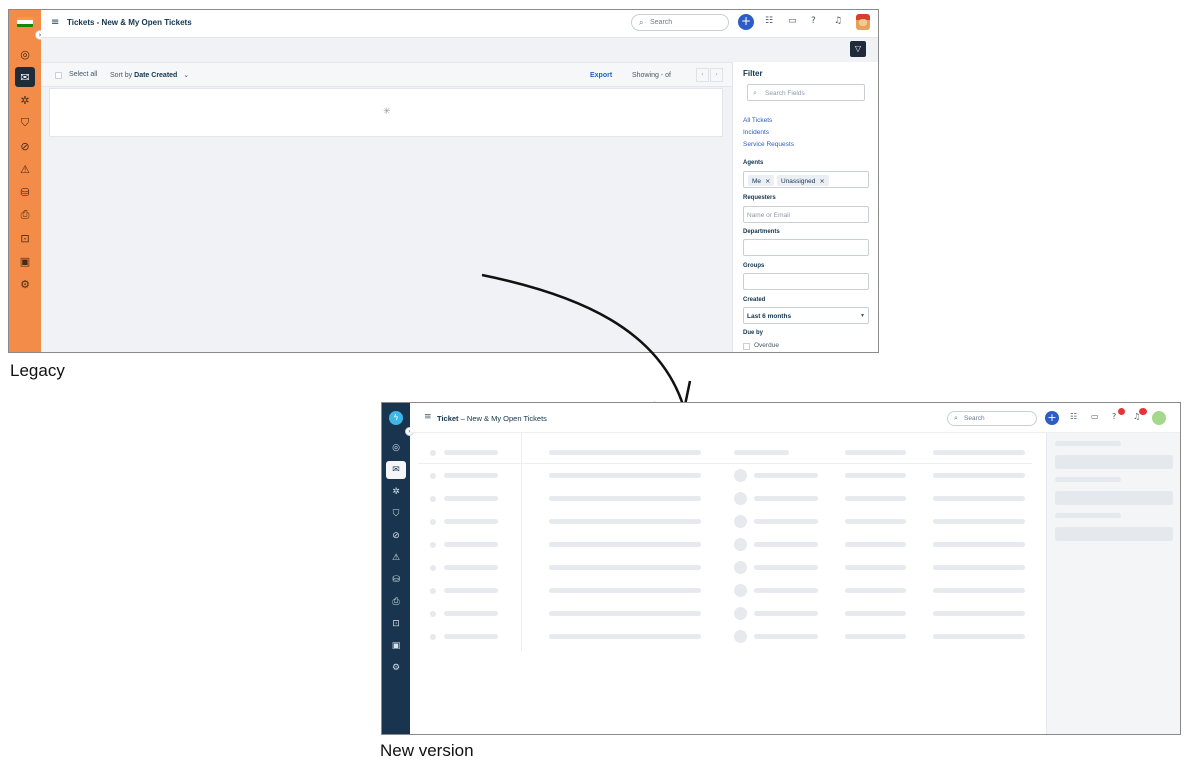 The width and height of the screenshot is (1192, 763). What do you see at coordinates (448, 418) in the screenshot?
I see `title-prefix: Ticket` at bounding box center [448, 418].